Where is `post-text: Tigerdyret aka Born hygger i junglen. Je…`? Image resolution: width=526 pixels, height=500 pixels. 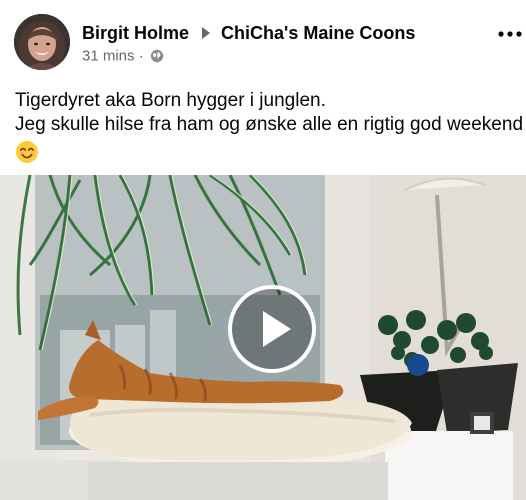
post-text: Tigerdyret aka Born hygger i junglen. Je… is located at coordinates (269, 113).